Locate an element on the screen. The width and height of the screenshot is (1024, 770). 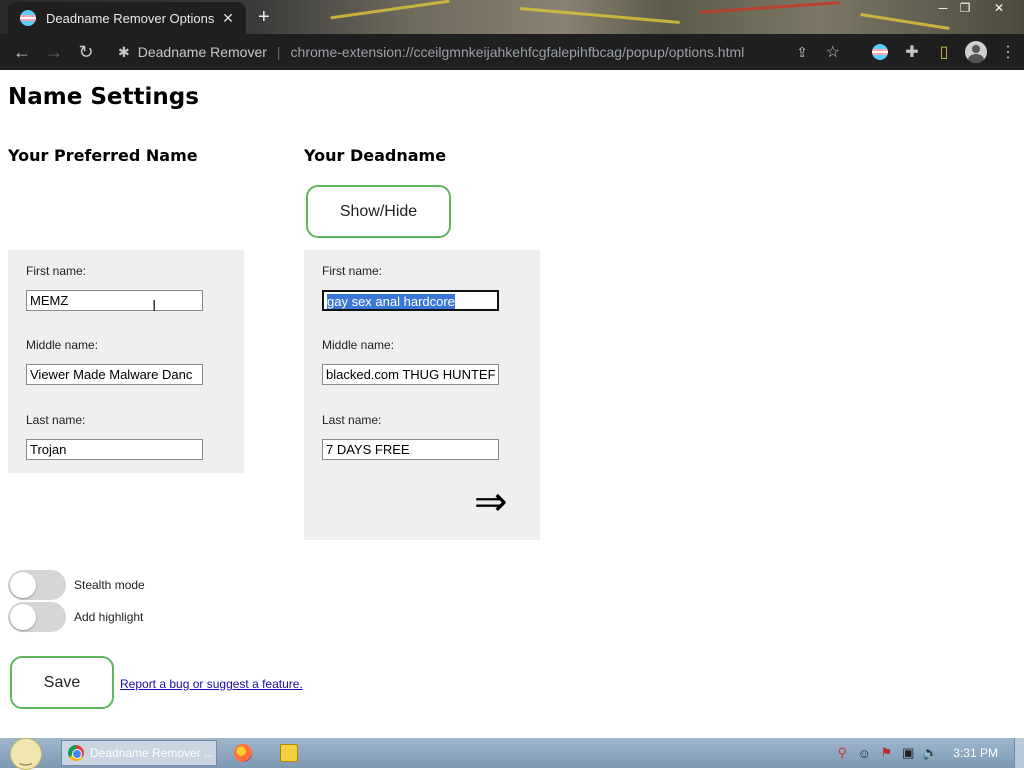
add-highlight-label: Add highlight is located at coordinates (109, 617).